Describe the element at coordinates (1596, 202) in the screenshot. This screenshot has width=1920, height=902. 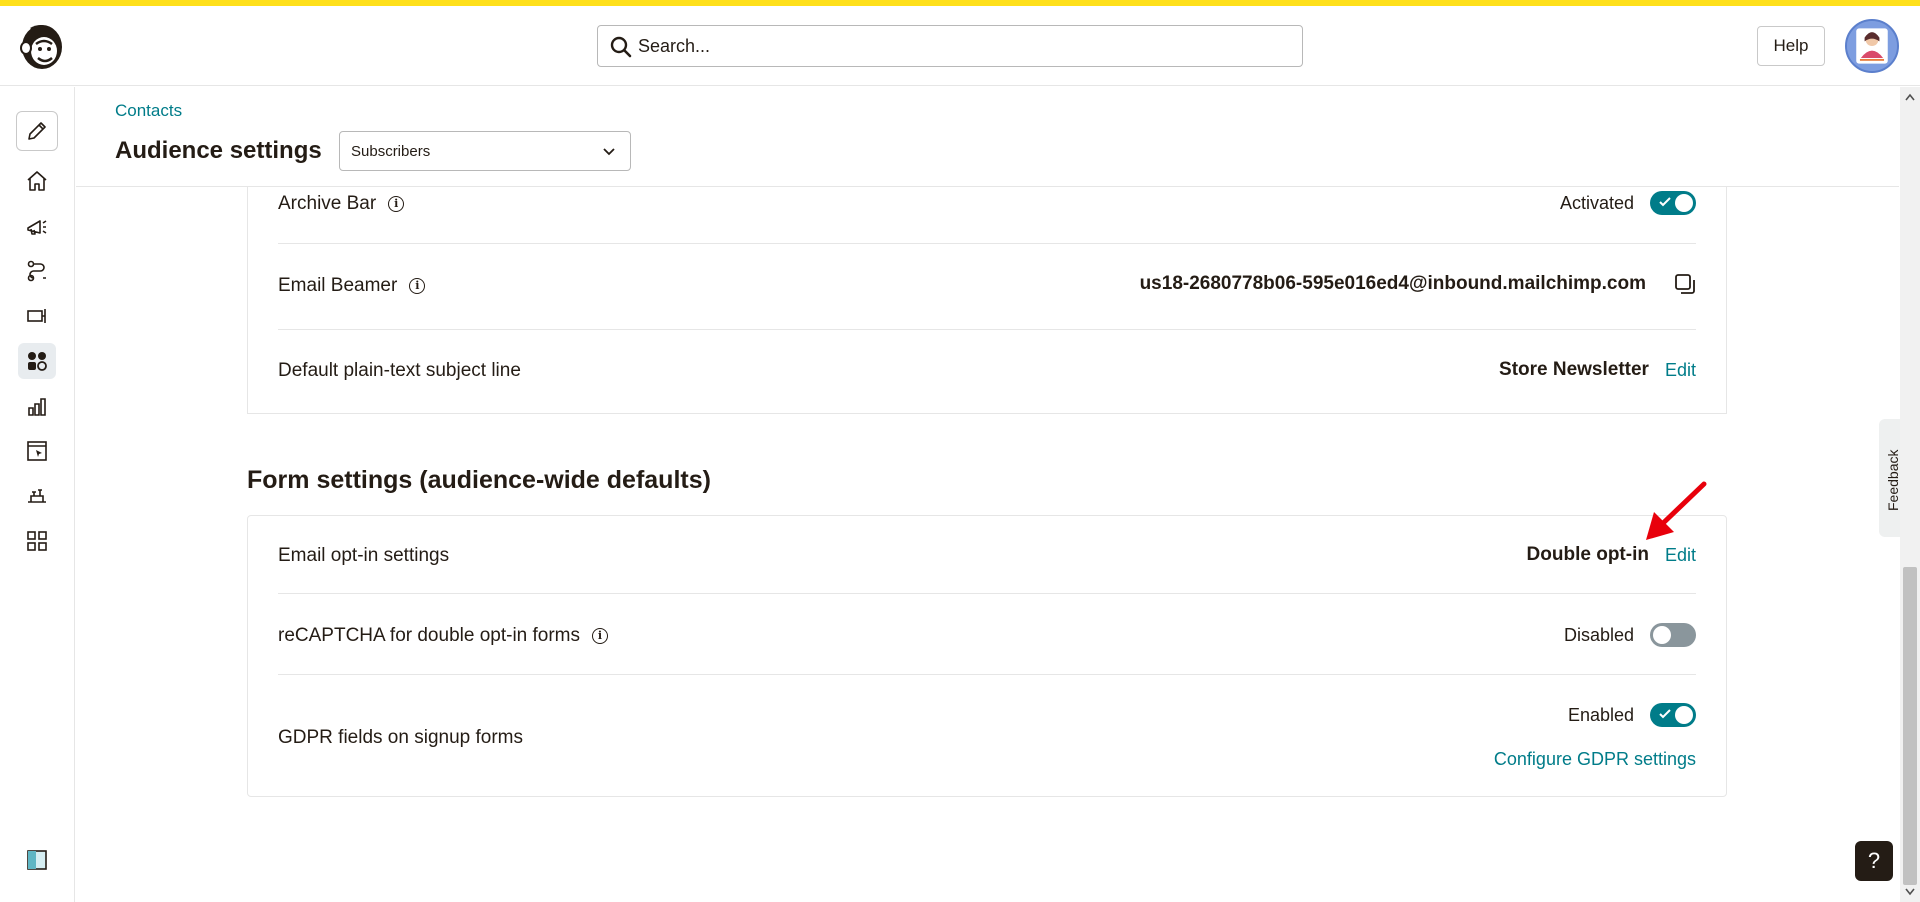
I see `archive-bar-state: Activated` at that location.